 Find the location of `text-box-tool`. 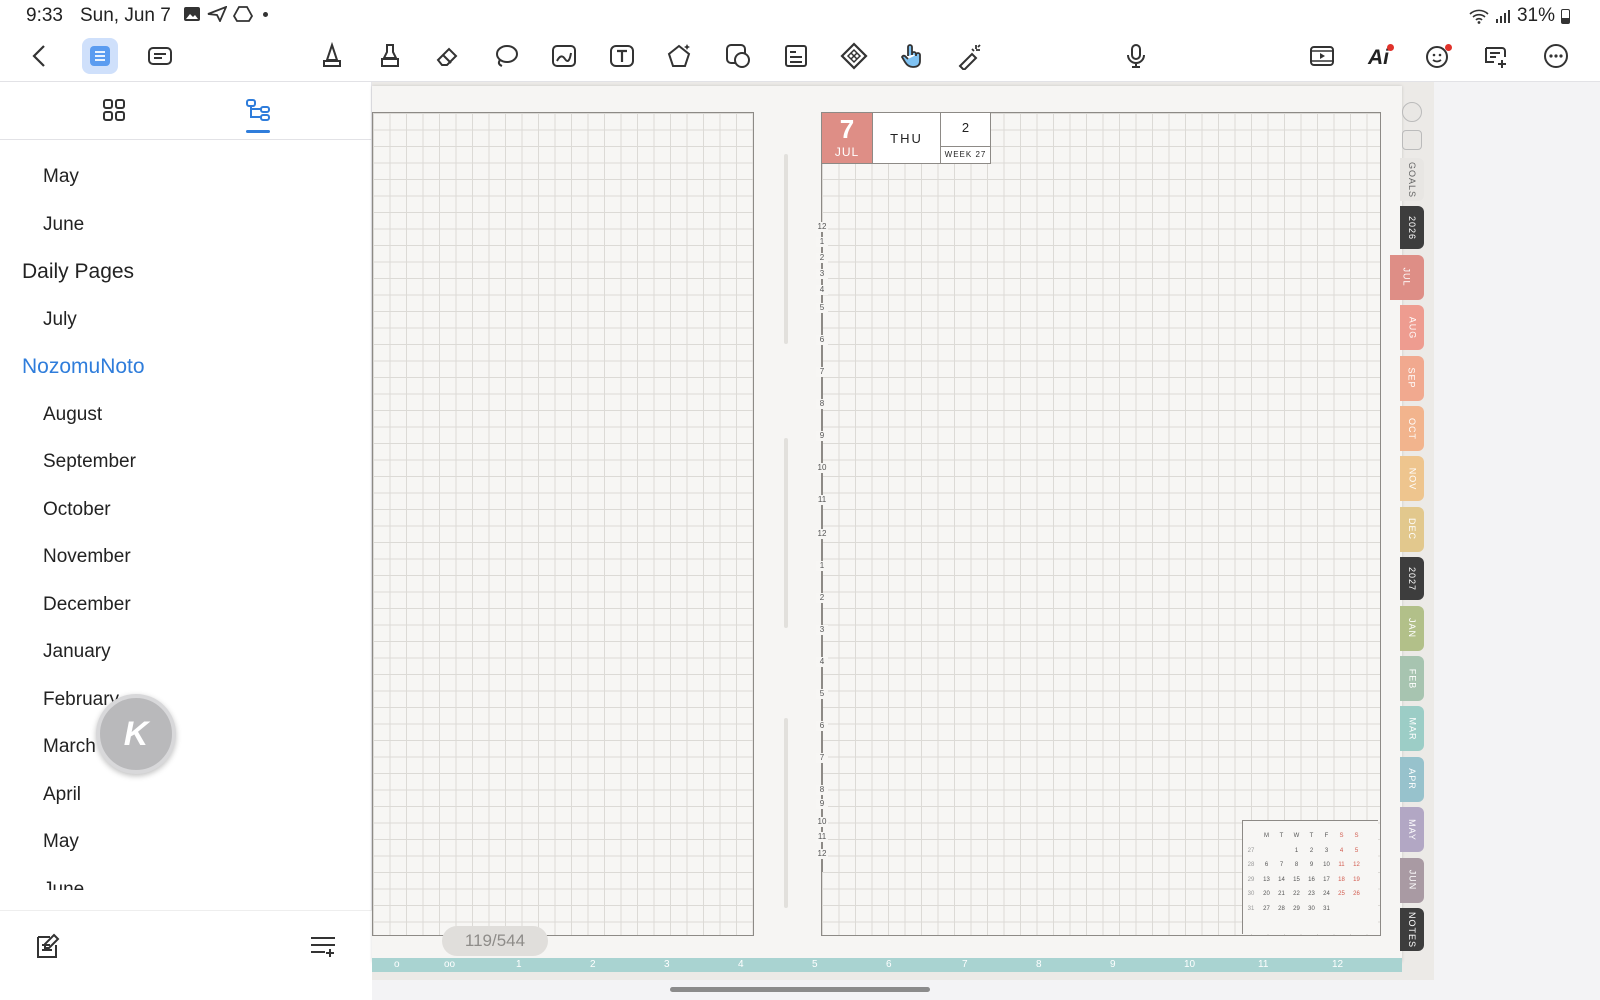

text-box-tool is located at coordinates (622, 56).